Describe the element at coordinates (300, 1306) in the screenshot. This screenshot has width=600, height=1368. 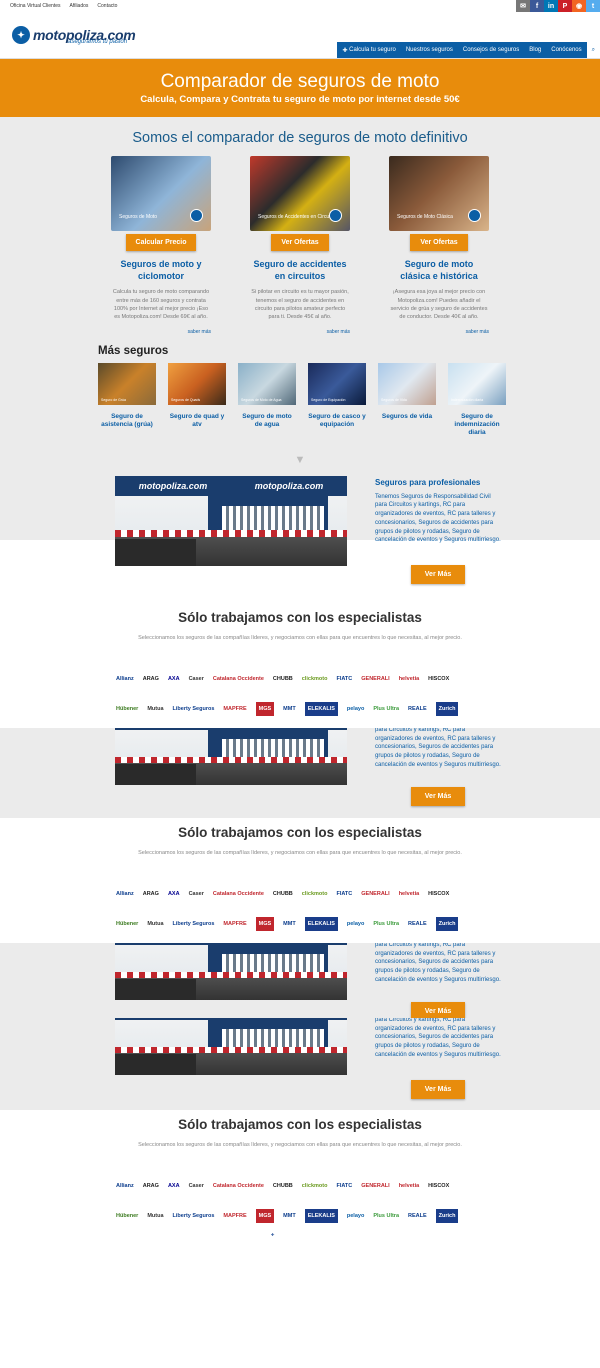
I see `page-footer-space` at that location.